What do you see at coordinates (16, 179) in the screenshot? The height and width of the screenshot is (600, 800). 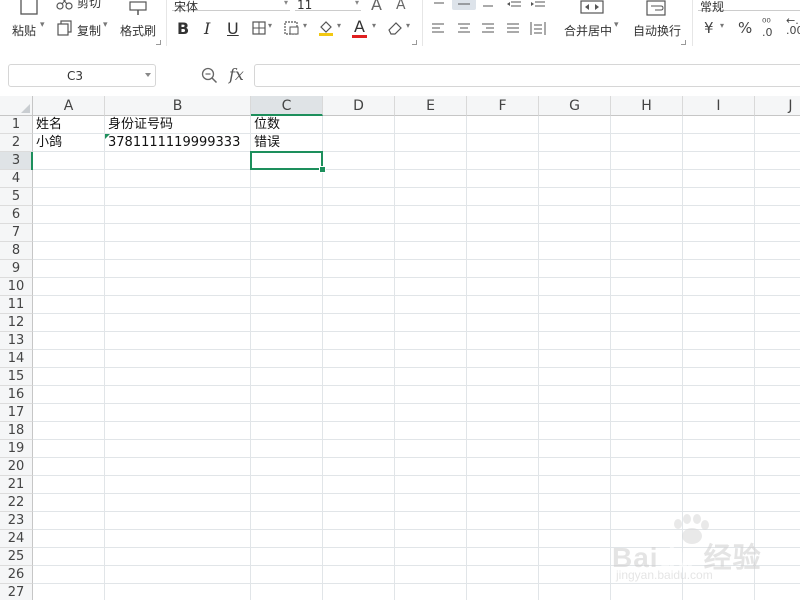 I see `row-header-4: 4` at bounding box center [16, 179].